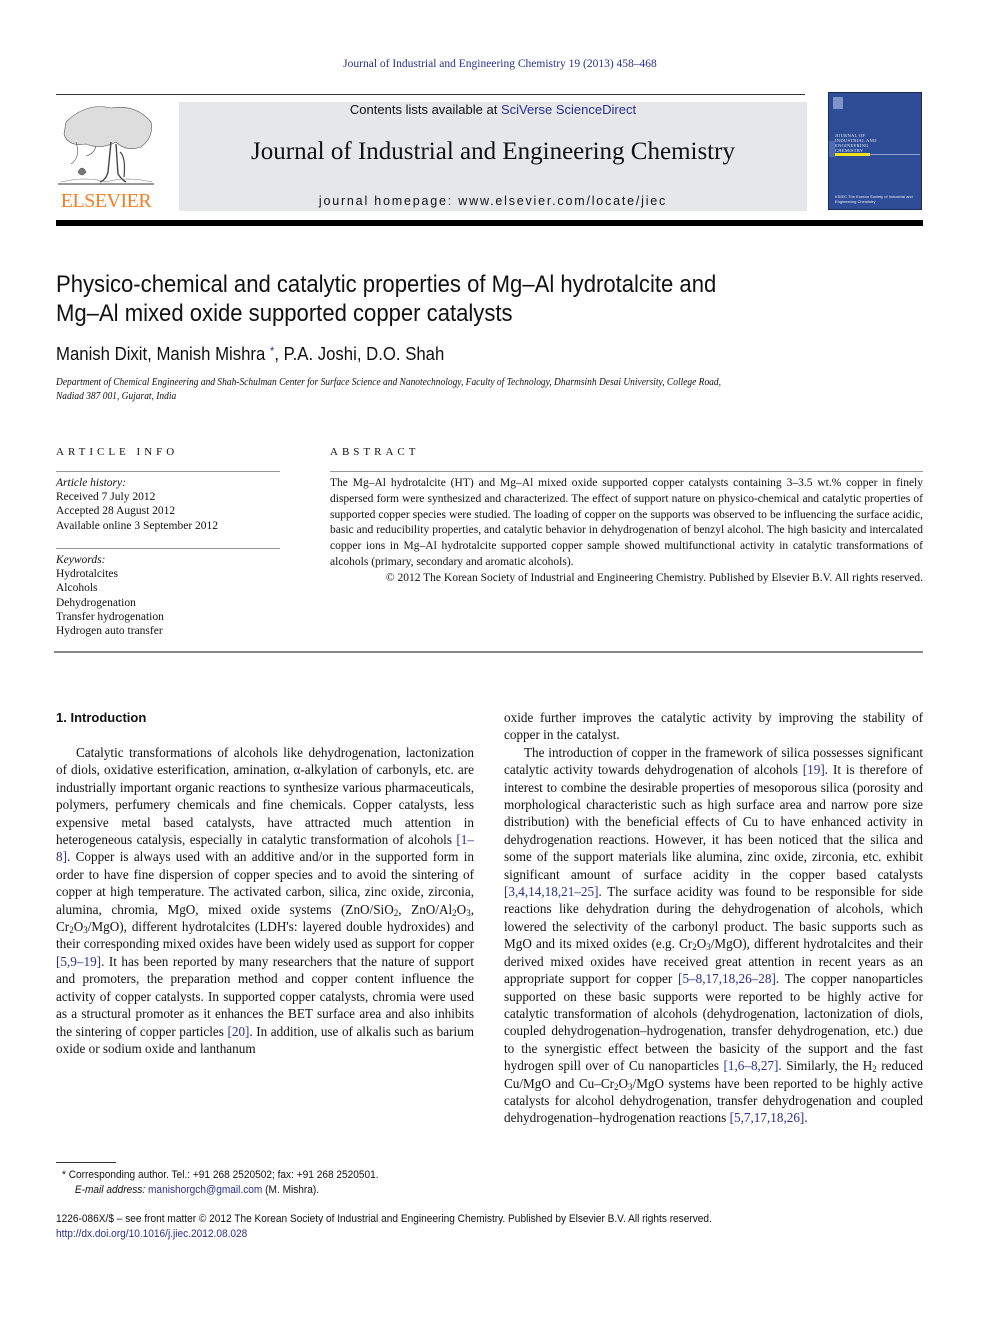 The image size is (992, 1323). Describe the element at coordinates (117, 452) in the screenshot. I see `article-info-heading: ARTICLE INFO` at that location.